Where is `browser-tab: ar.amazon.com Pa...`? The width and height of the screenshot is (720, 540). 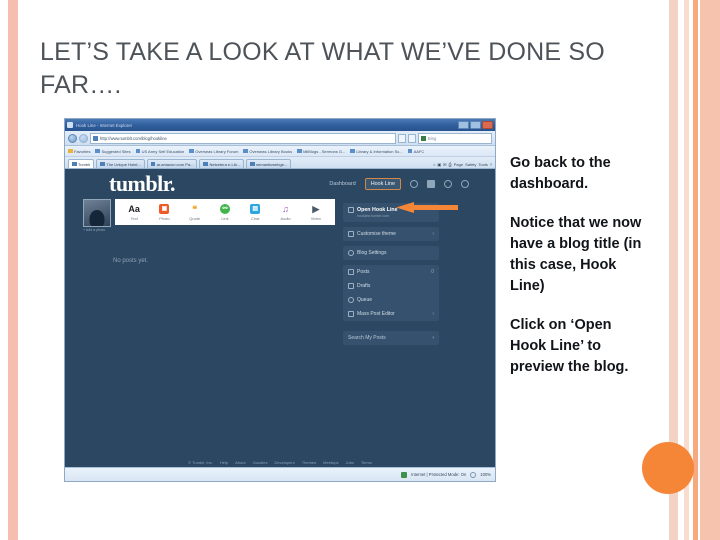
browser-tab: ar.amazon.com Pa... is located at coordinates (172, 163).